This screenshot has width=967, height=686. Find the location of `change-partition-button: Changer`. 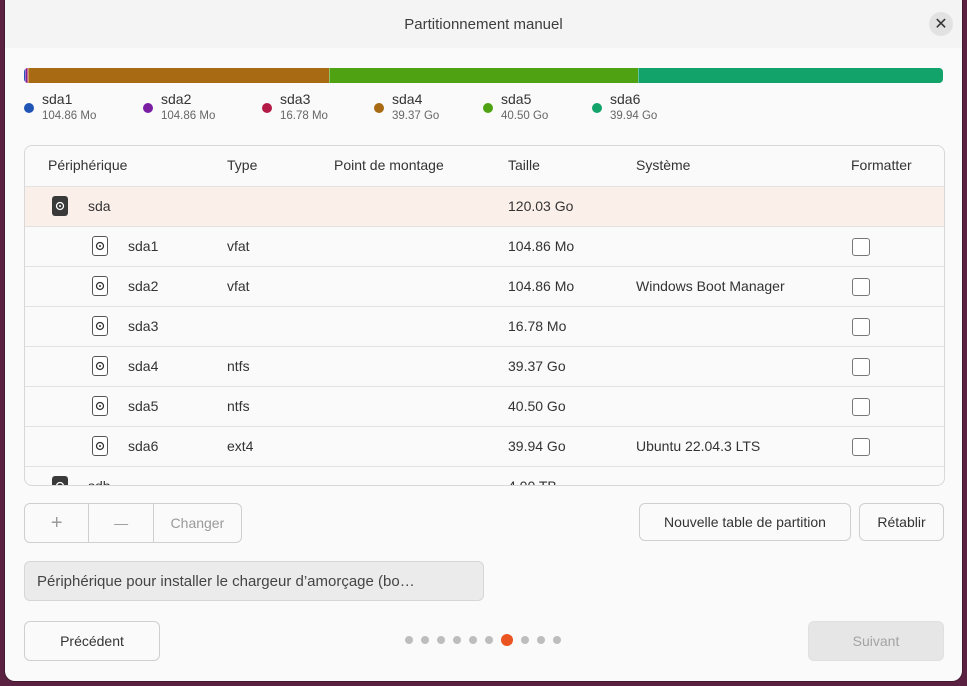

change-partition-button: Changer is located at coordinates (197, 523).